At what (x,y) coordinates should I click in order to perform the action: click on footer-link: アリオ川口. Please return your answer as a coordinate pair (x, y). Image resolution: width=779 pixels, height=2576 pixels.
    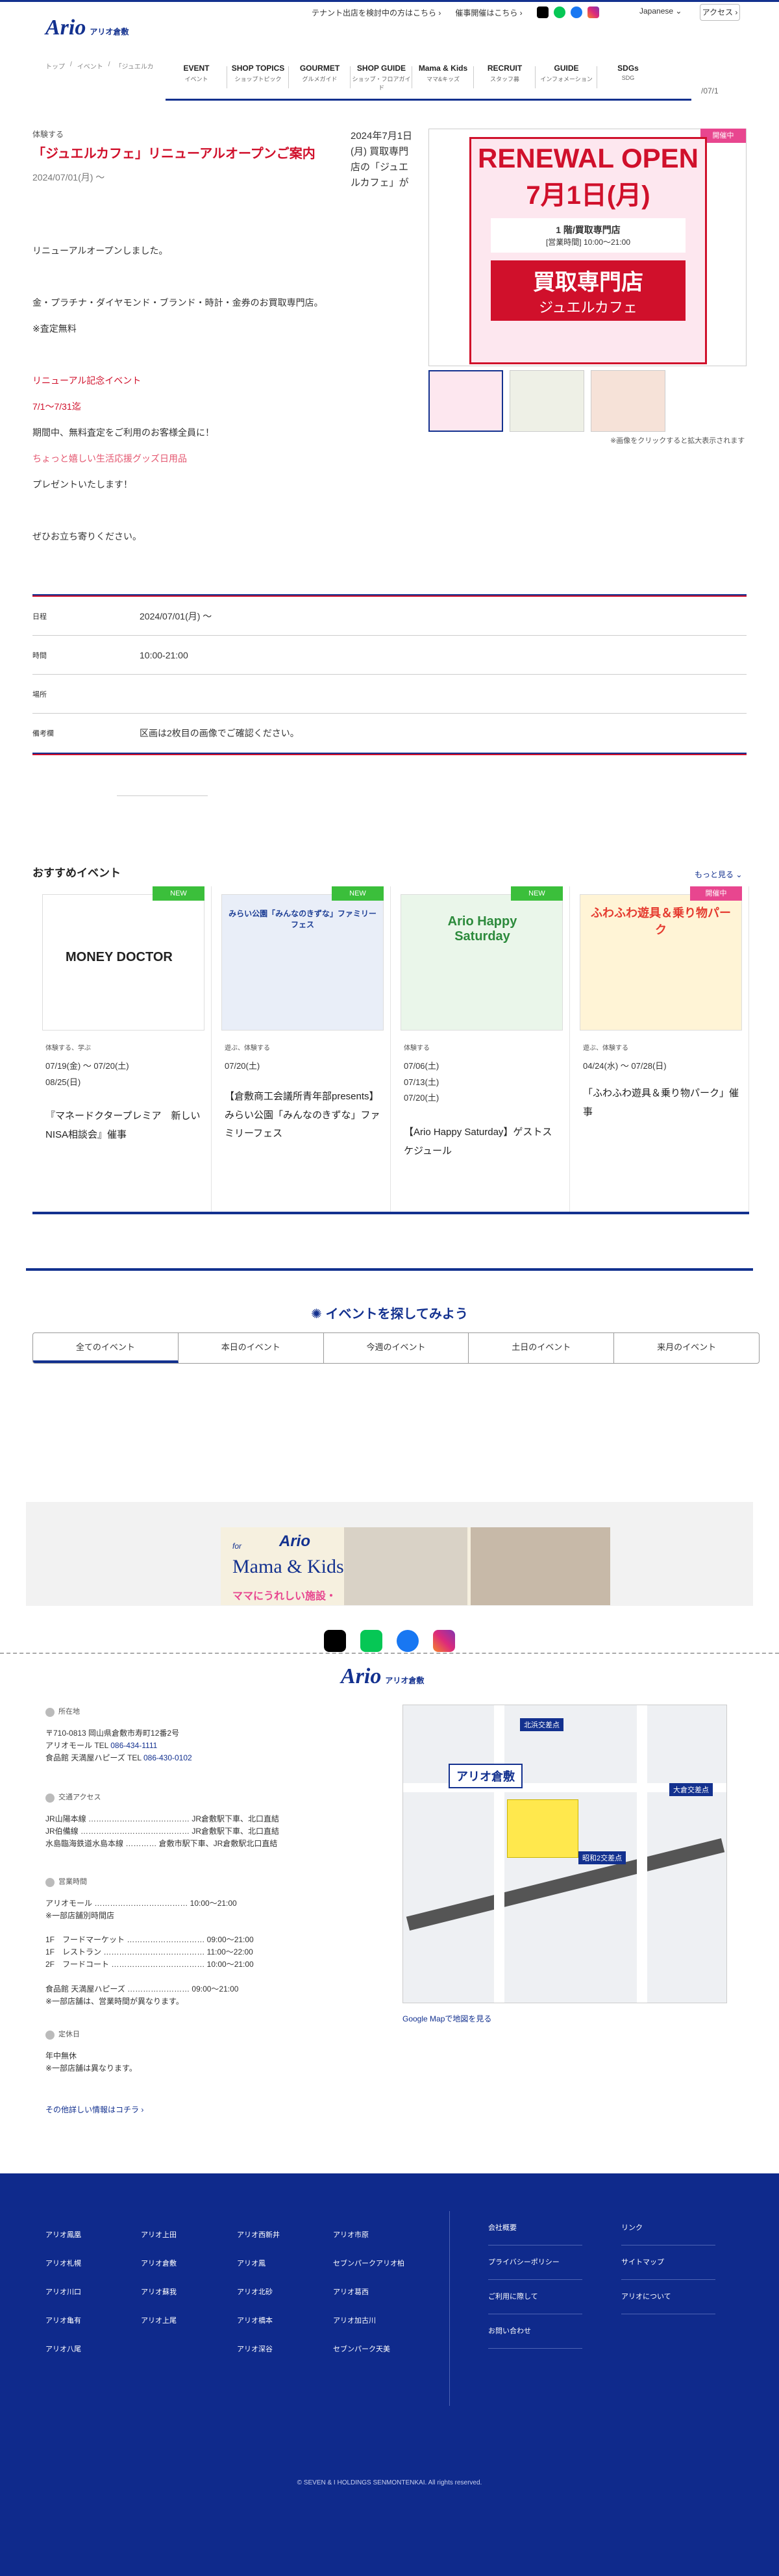
    Looking at the image, I should click on (63, 2292).